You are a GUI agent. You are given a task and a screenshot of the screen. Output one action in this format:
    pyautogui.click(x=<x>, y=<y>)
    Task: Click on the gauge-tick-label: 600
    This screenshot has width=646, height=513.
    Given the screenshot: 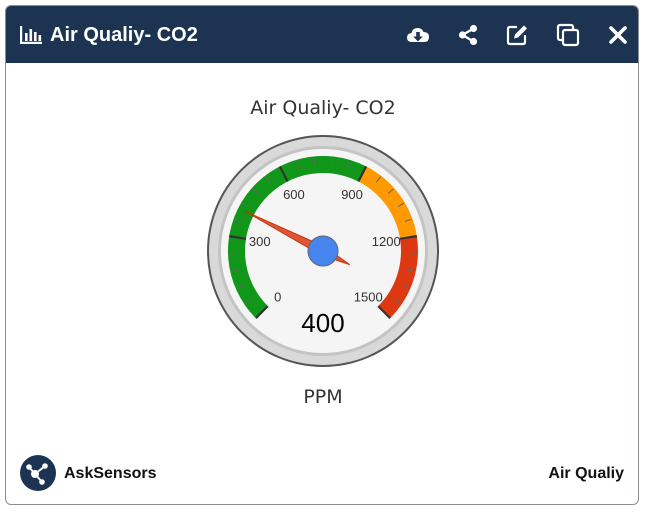 What is the action you would take?
    pyautogui.click(x=294, y=194)
    